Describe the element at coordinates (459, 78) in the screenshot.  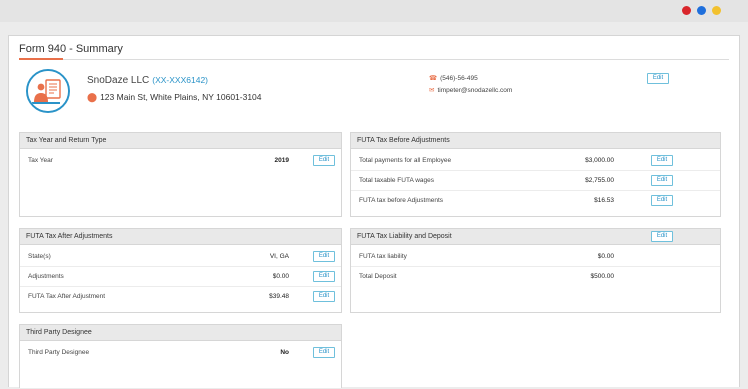
I see `company-phone-text: (546)-56-495` at that location.